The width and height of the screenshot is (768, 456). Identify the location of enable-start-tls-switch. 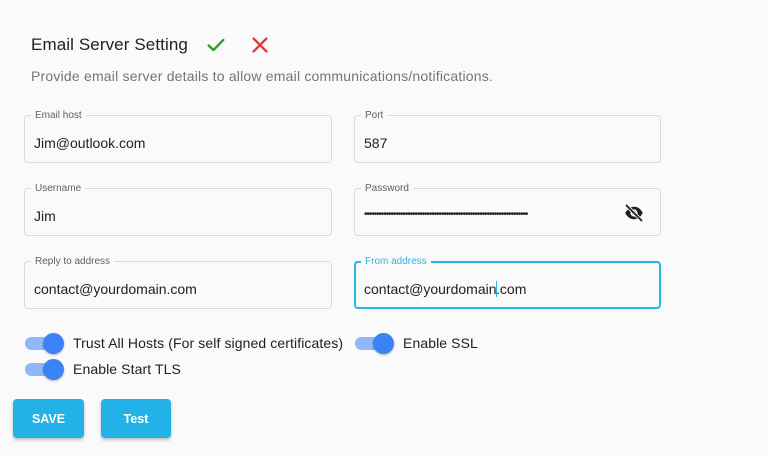
(44, 369).